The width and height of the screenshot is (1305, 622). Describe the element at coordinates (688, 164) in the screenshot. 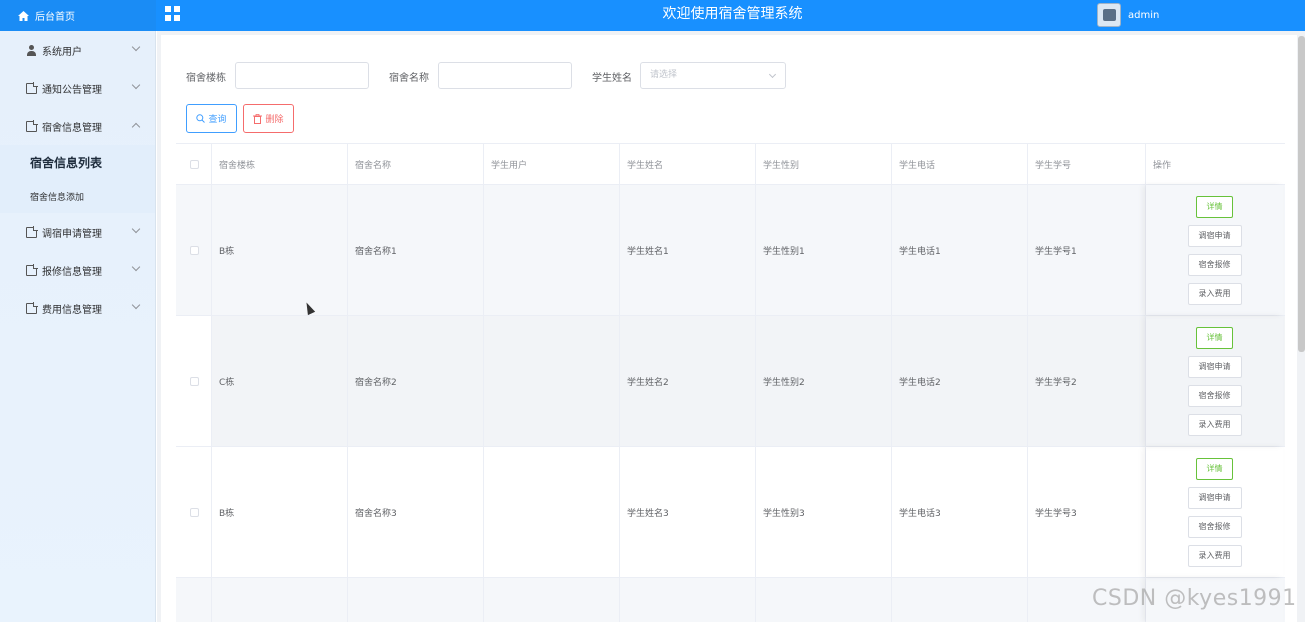

I see `col-header: 学生姓名` at that location.